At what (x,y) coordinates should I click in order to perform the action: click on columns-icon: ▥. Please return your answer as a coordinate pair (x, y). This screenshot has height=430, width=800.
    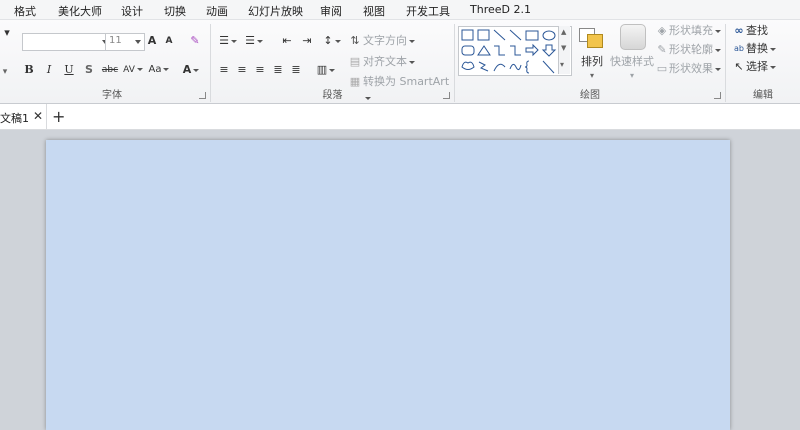
    Looking at the image, I should click on (326, 70).